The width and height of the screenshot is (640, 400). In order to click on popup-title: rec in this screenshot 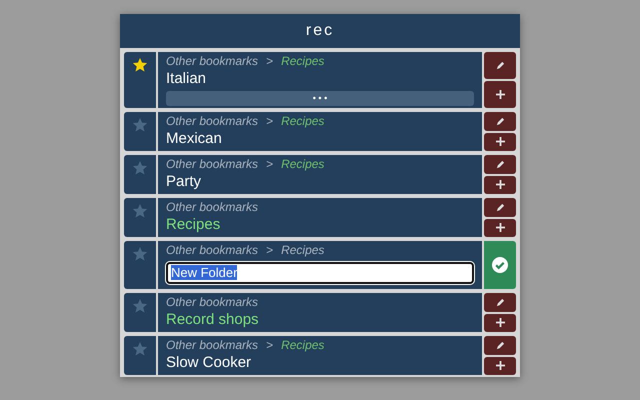, I will do `click(320, 31)`.